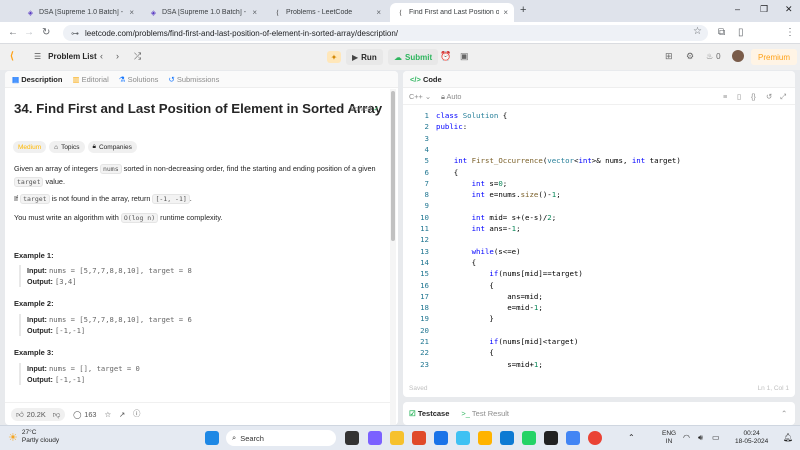 The height and width of the screenshot is (450, 800). I want to click on code-line: 2 public:, so click(593, 126).